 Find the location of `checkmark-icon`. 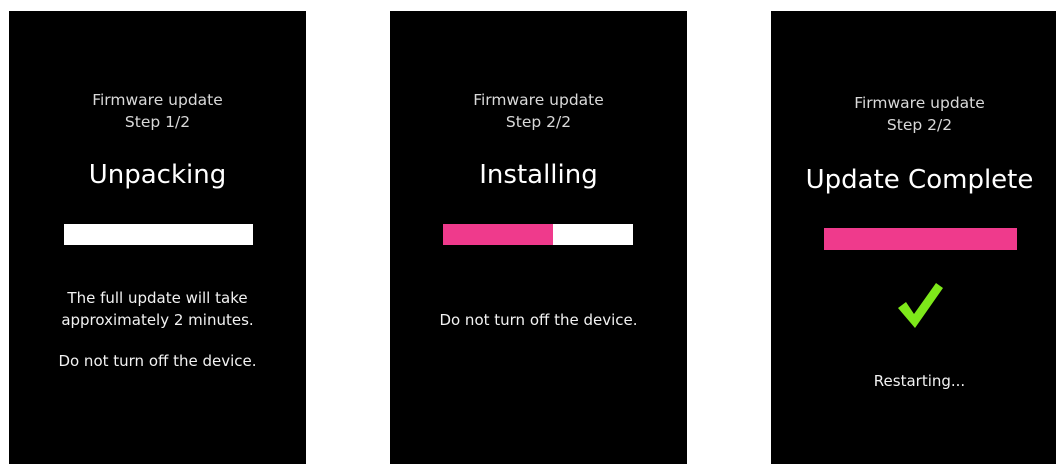

checkmark-icon is located at coordinates (920, 305).